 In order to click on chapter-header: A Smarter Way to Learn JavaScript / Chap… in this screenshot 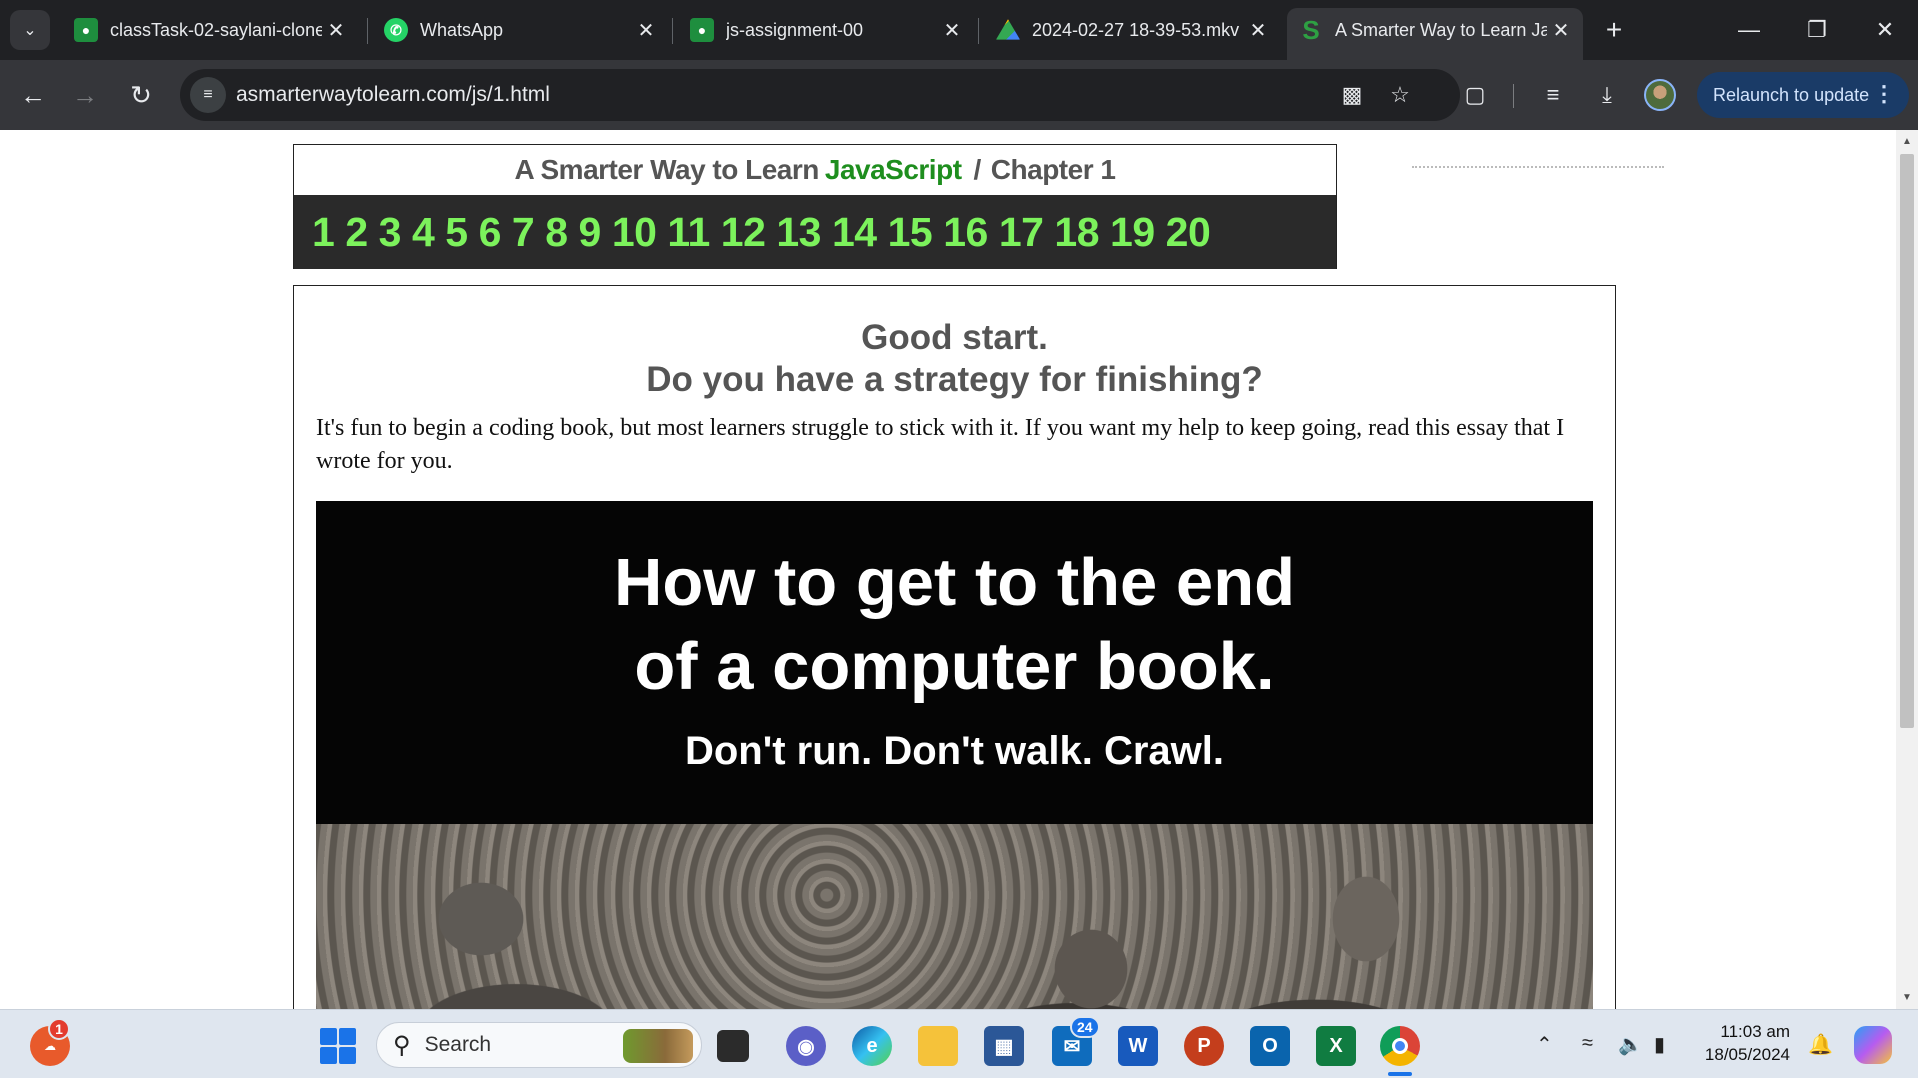, I will do `click(815, 170)`.